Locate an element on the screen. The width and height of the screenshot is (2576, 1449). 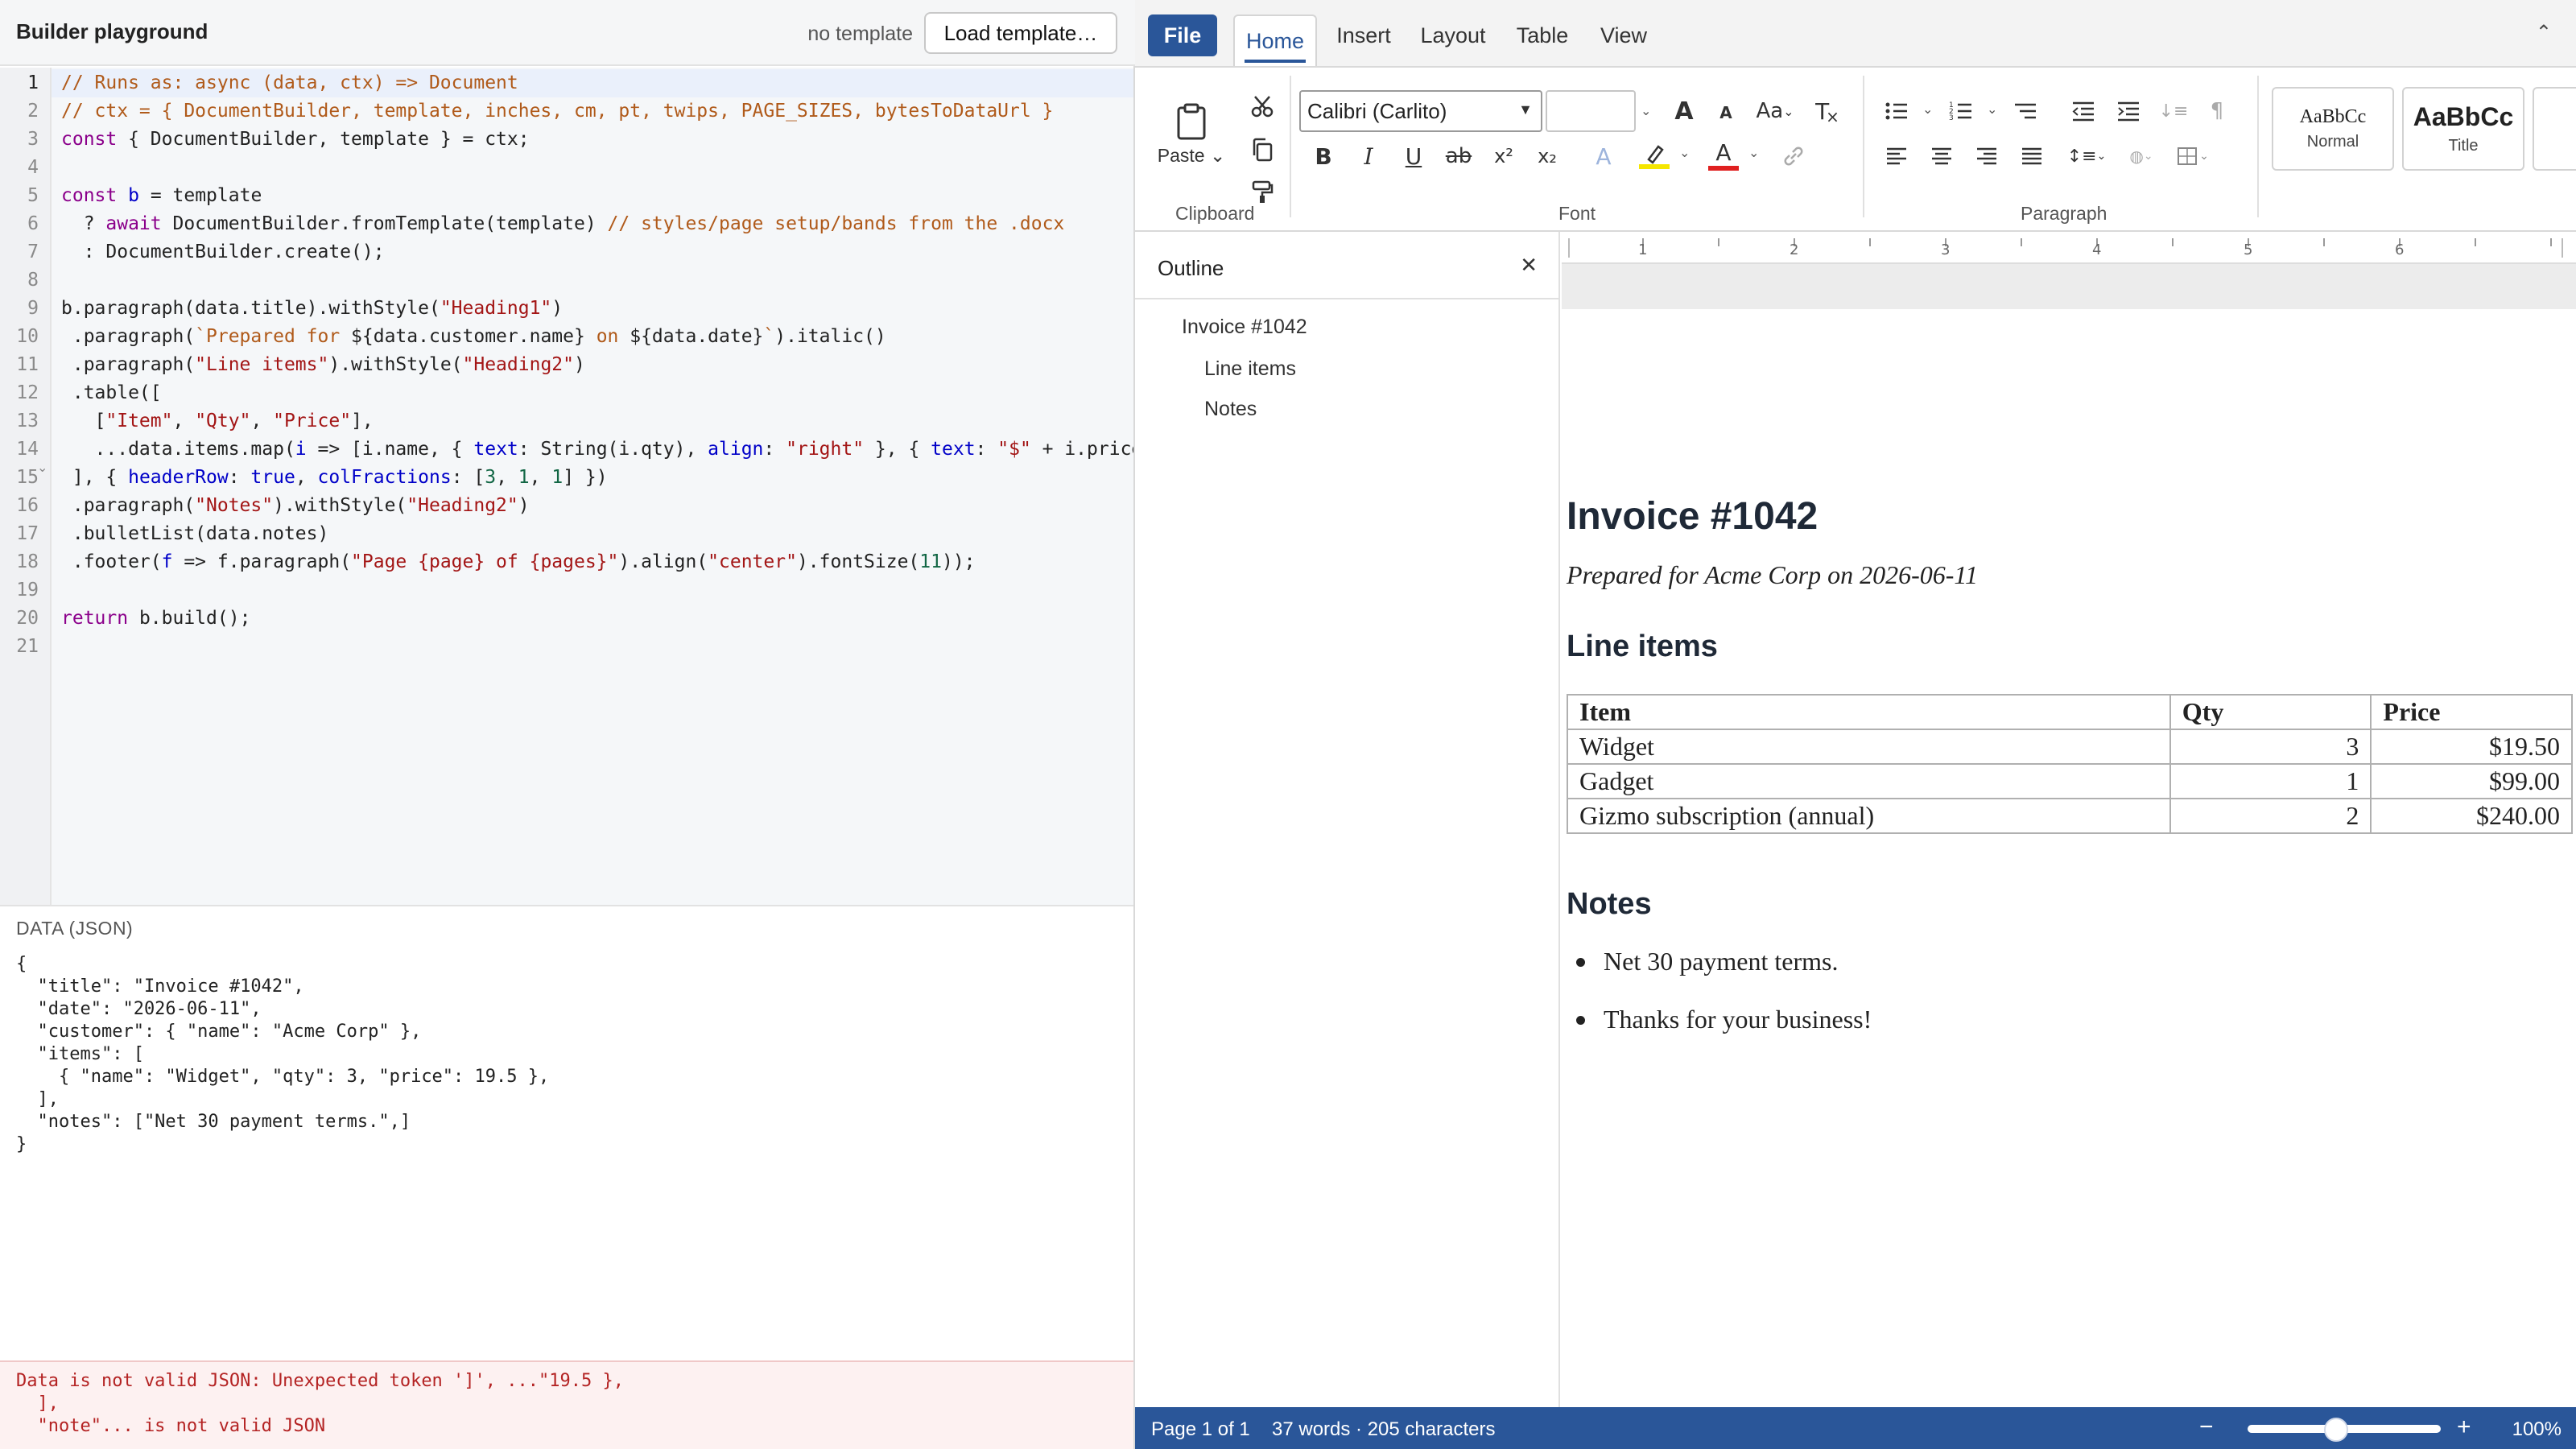
code-line: : DocumentBuilder.create(); is located at coordinates (223, 252).